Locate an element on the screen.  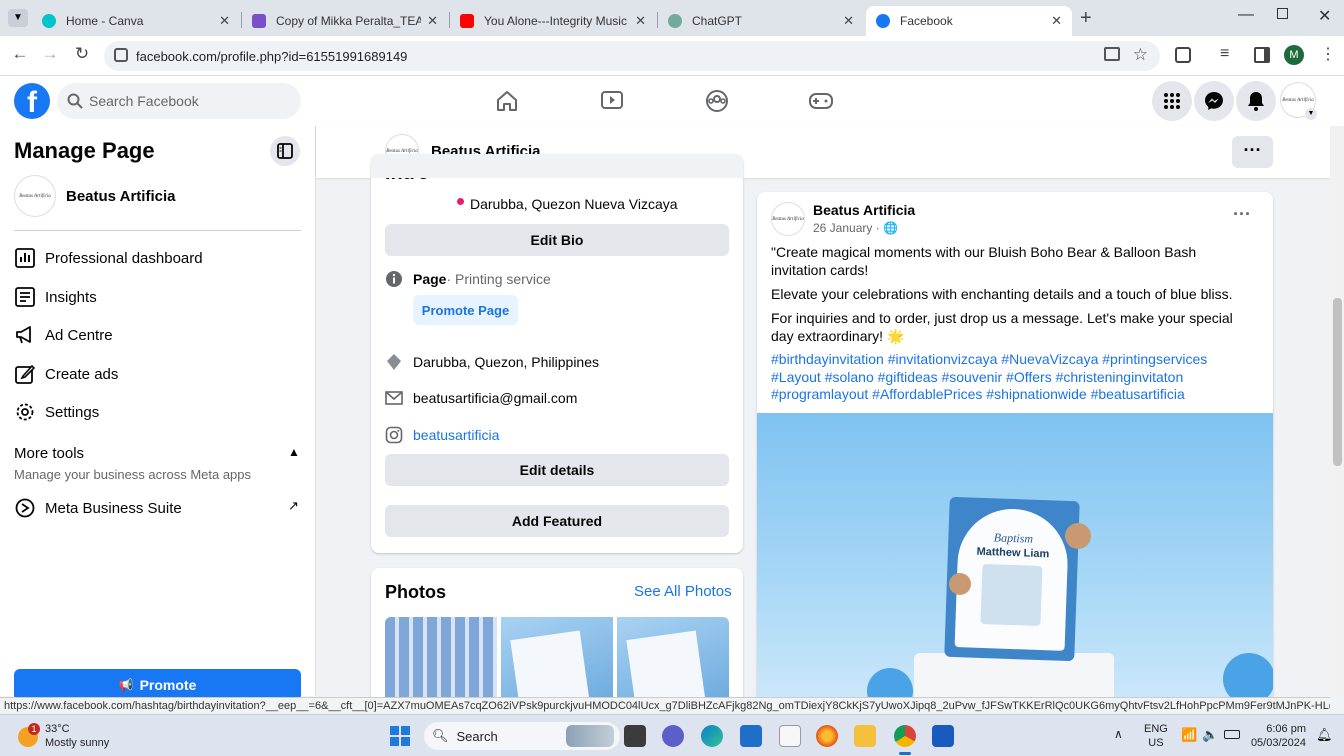
browser-tab-facebook: Facebook ✕ is located at coordinates (969, 21).